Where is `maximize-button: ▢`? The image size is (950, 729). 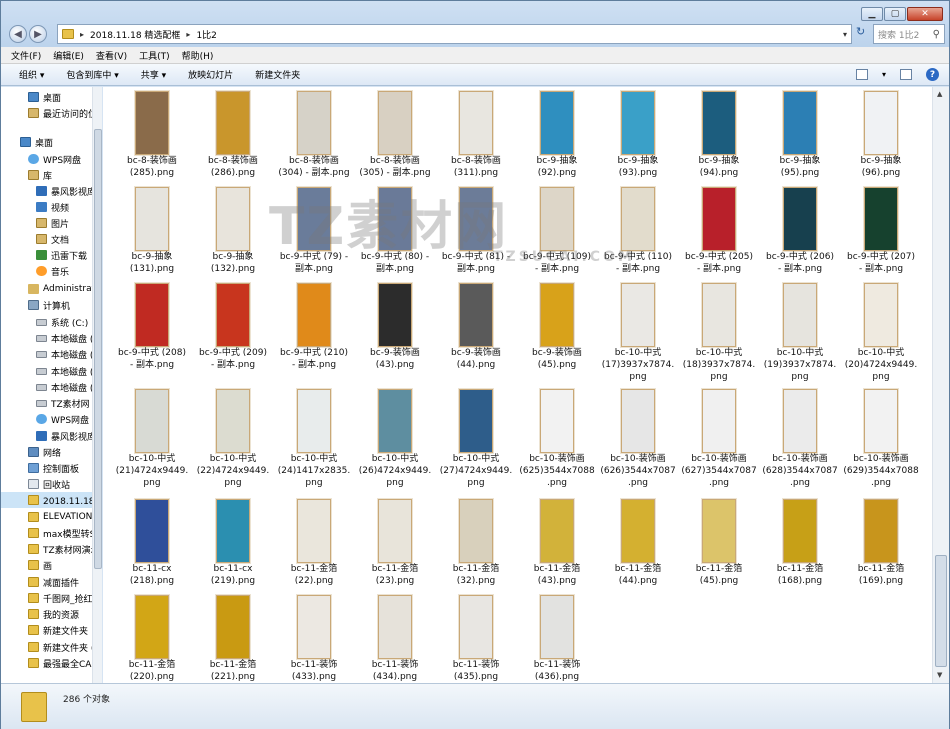
maximize-button: ▢ is located at coordinates (895, 14).